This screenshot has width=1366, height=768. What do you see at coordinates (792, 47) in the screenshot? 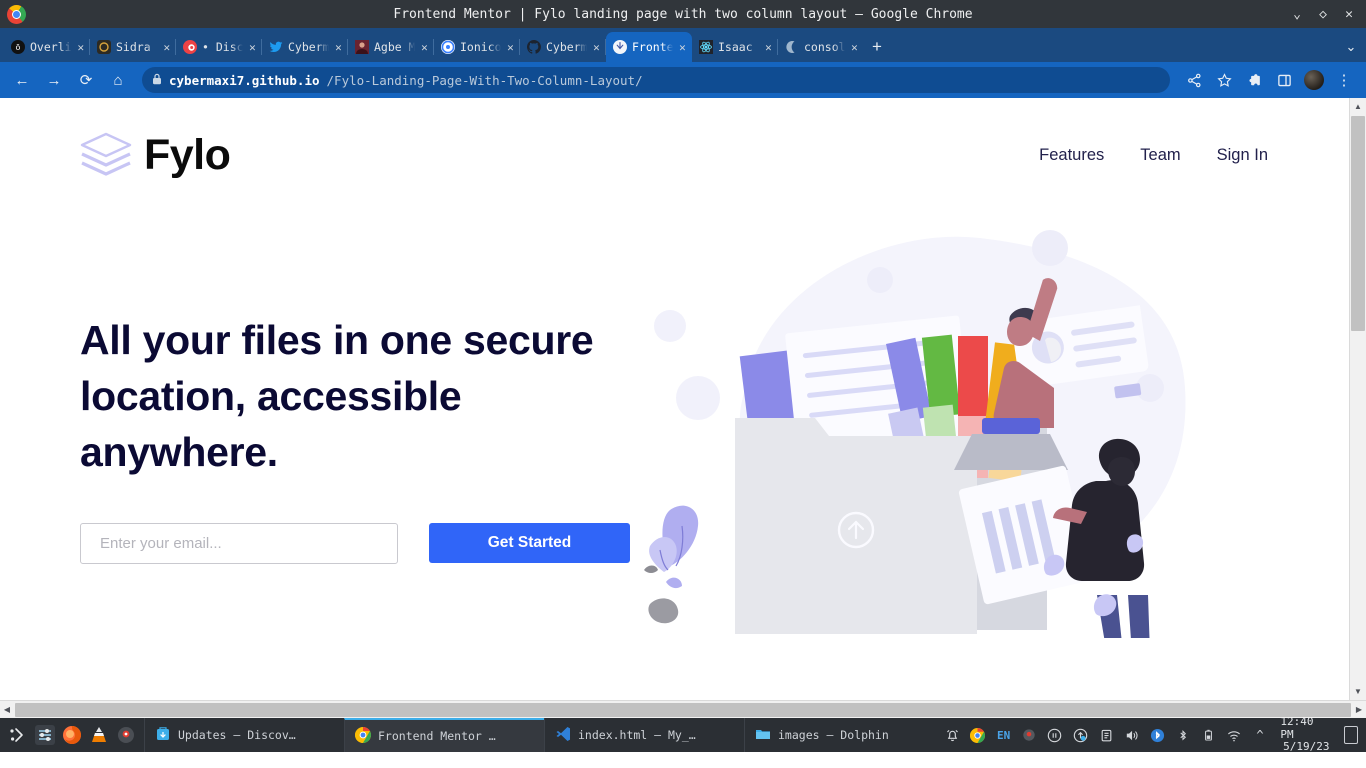
I see `moon-icon` at bounding box center [792, 47].